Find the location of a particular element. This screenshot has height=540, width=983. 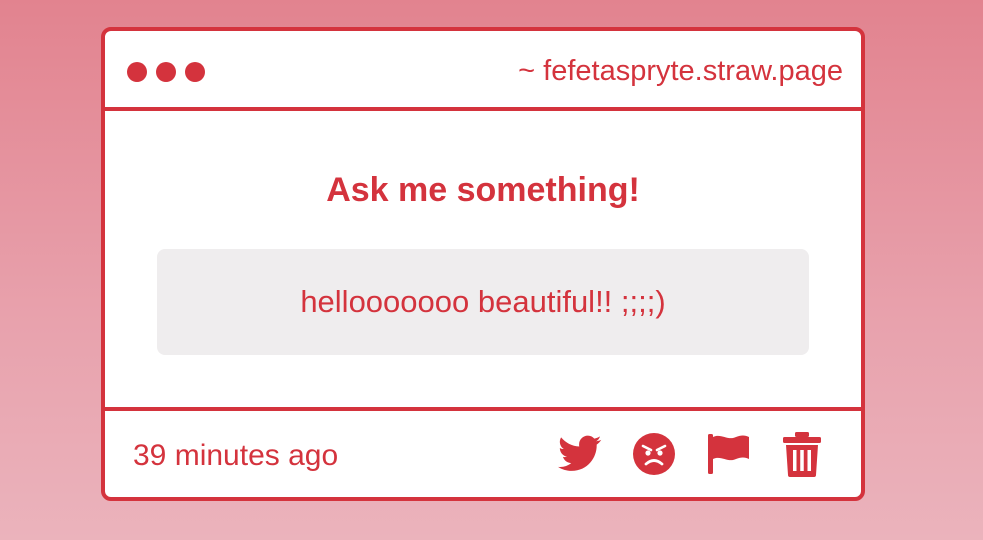

trash-icon is located at coordinates (802, 454).